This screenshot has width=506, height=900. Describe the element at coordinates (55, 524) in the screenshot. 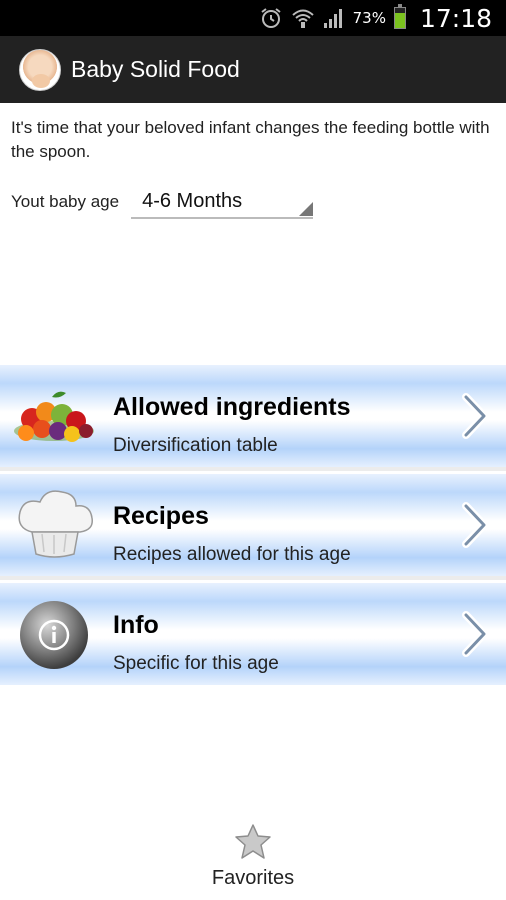

I see `chef-hat-icon` at that location.